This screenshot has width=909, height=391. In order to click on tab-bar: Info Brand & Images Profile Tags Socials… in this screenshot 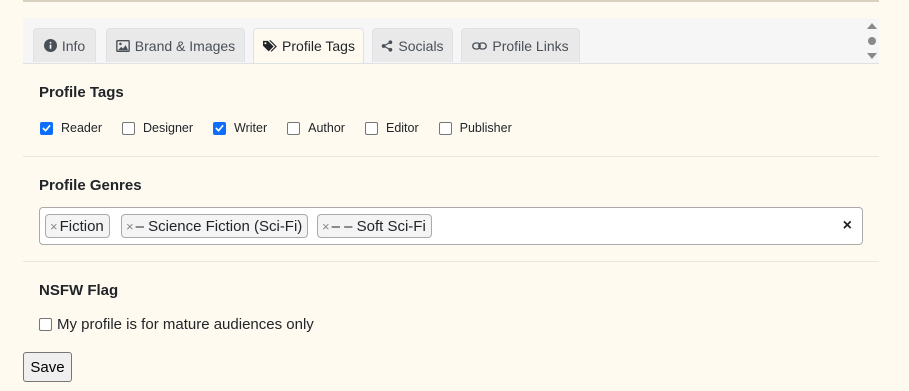, I will do `click(451, 41)`.